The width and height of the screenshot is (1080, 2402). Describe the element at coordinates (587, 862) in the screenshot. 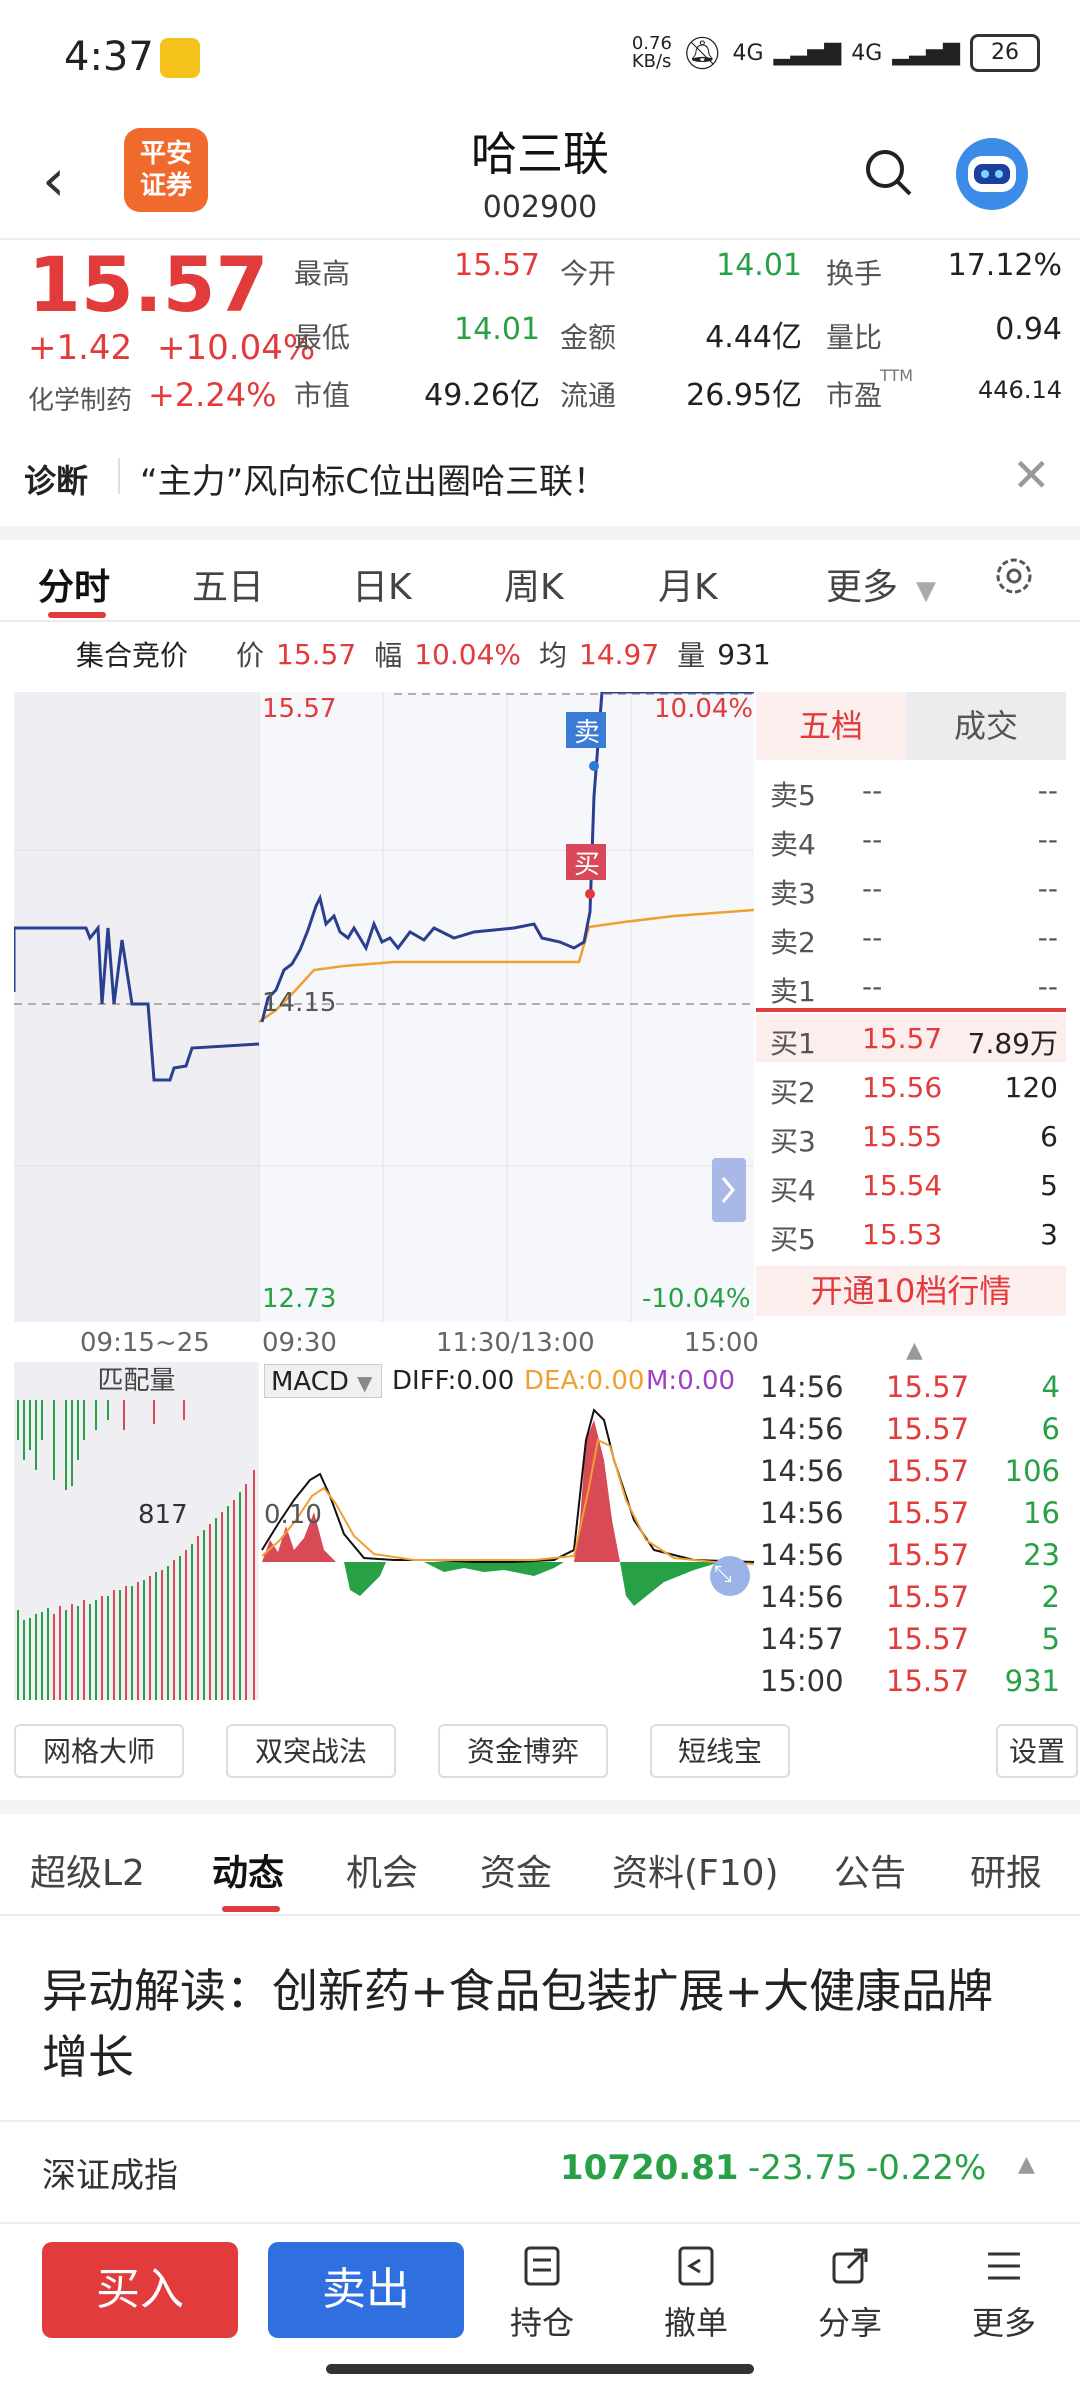

I see `buy-marker: 买` at that location.